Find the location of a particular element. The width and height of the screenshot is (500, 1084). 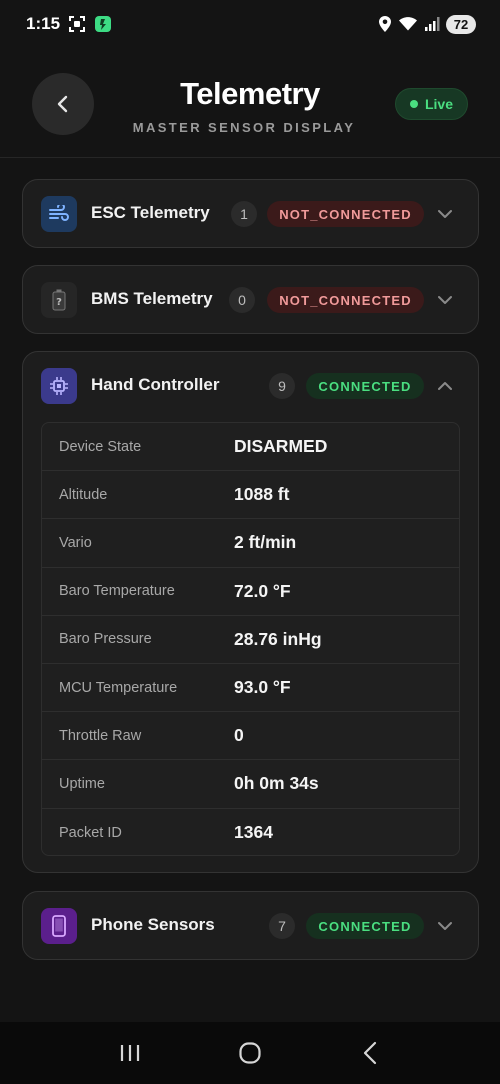

card-header: Phone Sensors 7 CONNECTED is located at coordinates (250, 926).